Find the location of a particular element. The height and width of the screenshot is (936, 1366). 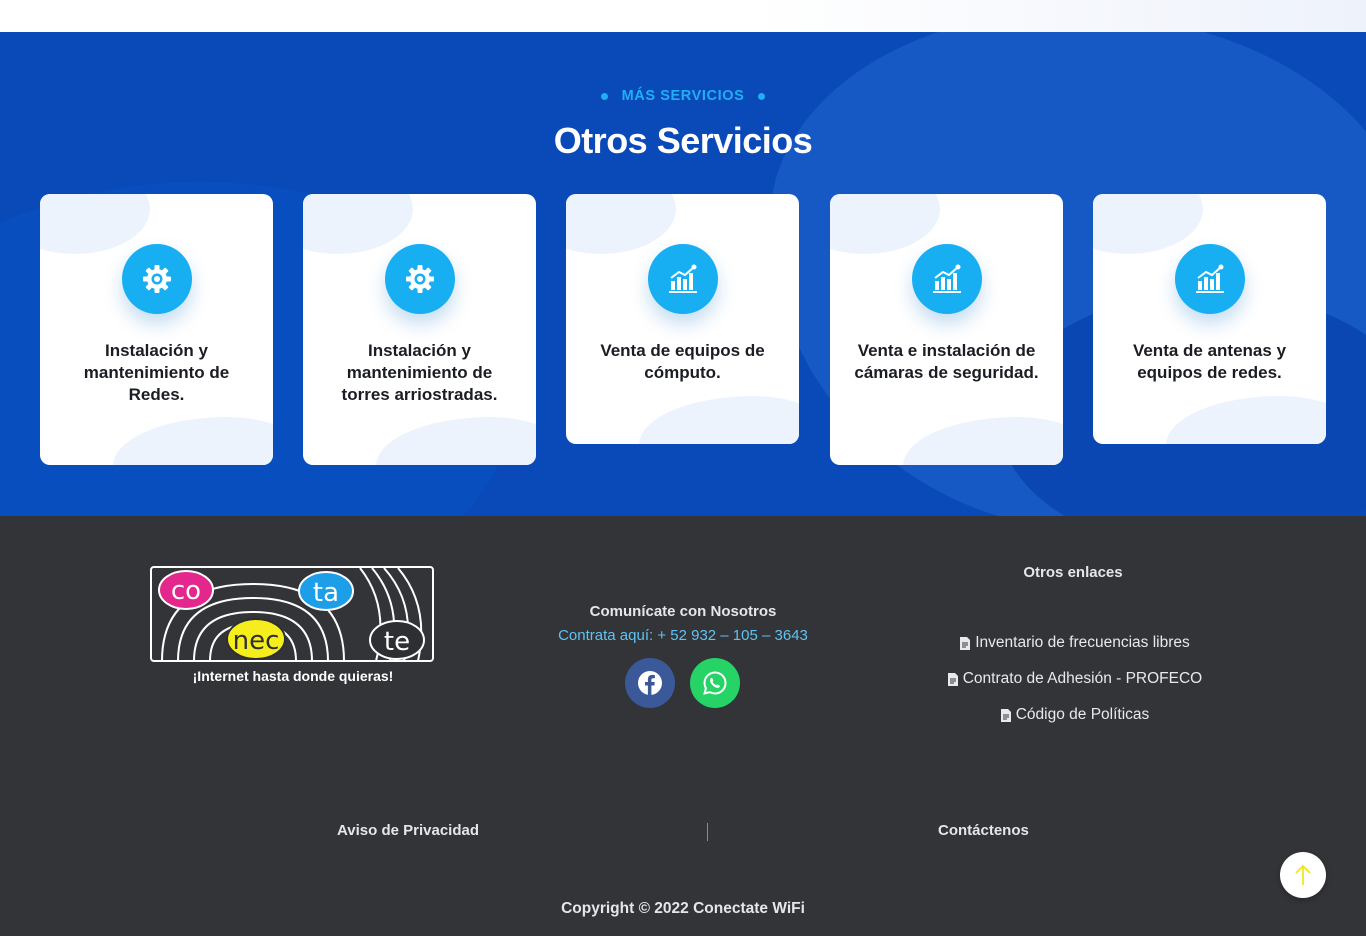

section-tag: MÁS SERVICIOS is located at coordinates (683, 96).